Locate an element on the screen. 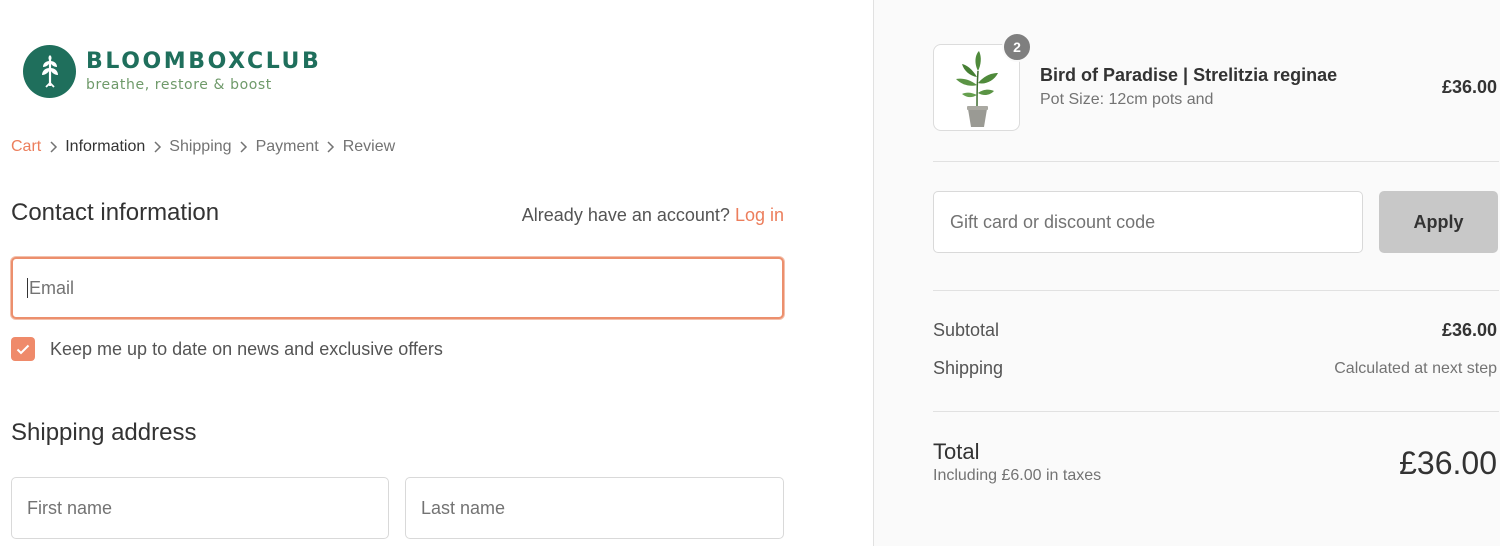 This screenshot has height=546, width=1500. first-name-field: First name is located at coordinates (200, 508).